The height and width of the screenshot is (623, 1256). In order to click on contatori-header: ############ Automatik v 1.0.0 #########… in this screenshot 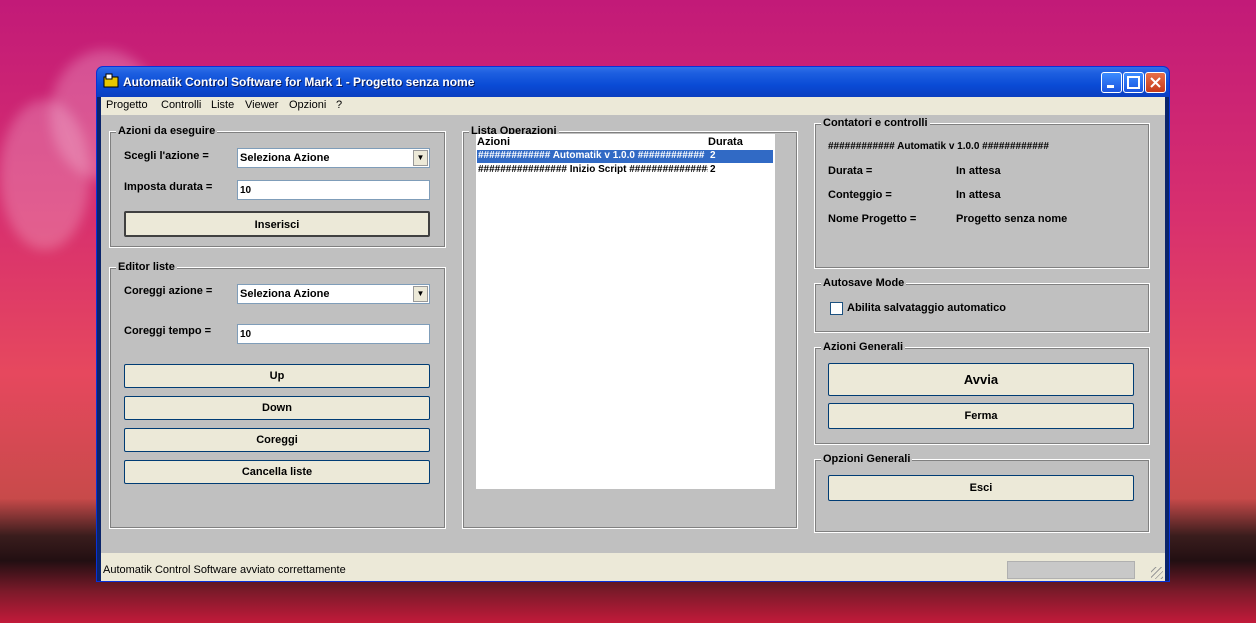, I will do `click(938, 146)`.